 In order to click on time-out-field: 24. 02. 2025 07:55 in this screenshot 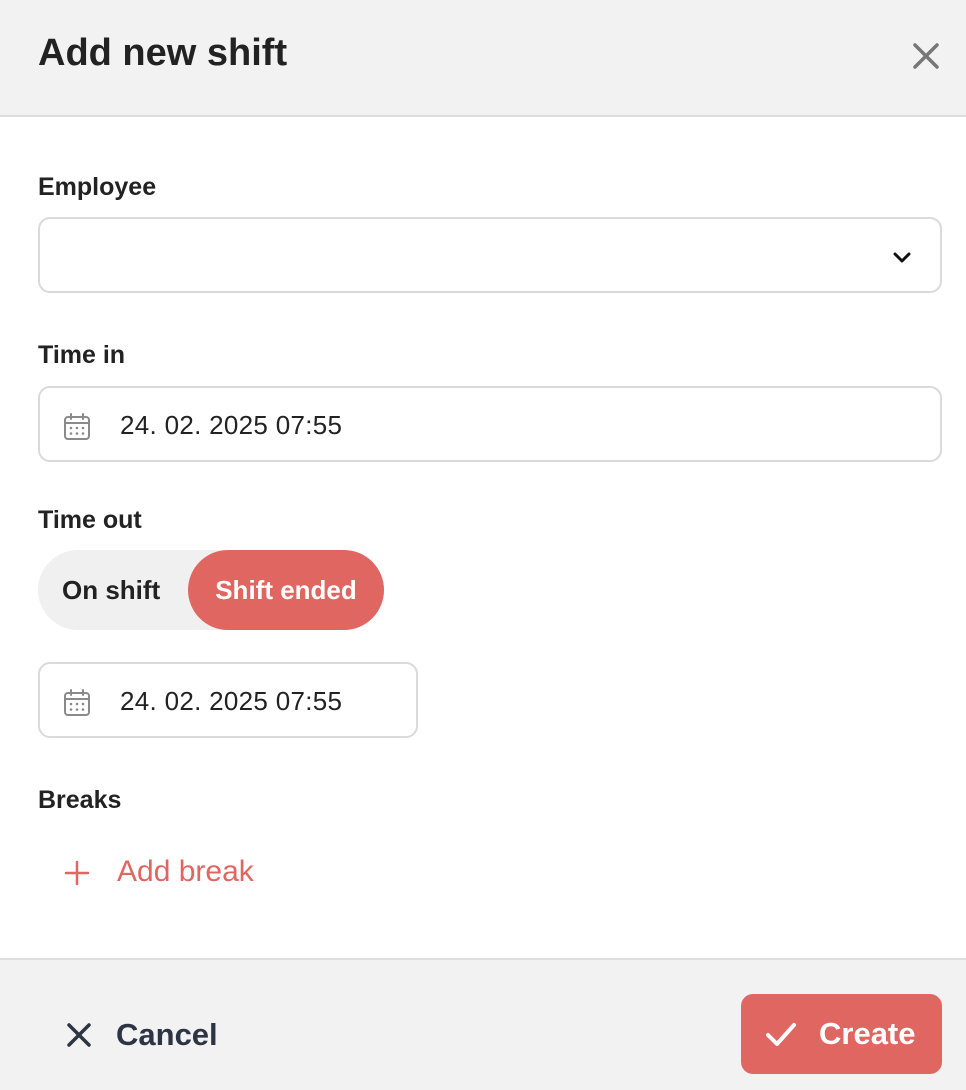, I will do `click(228, 700)`.